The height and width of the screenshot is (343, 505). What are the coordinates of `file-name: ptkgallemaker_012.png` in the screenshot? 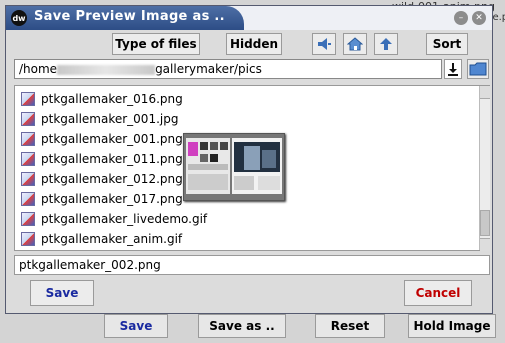 It's located at (112, 179).